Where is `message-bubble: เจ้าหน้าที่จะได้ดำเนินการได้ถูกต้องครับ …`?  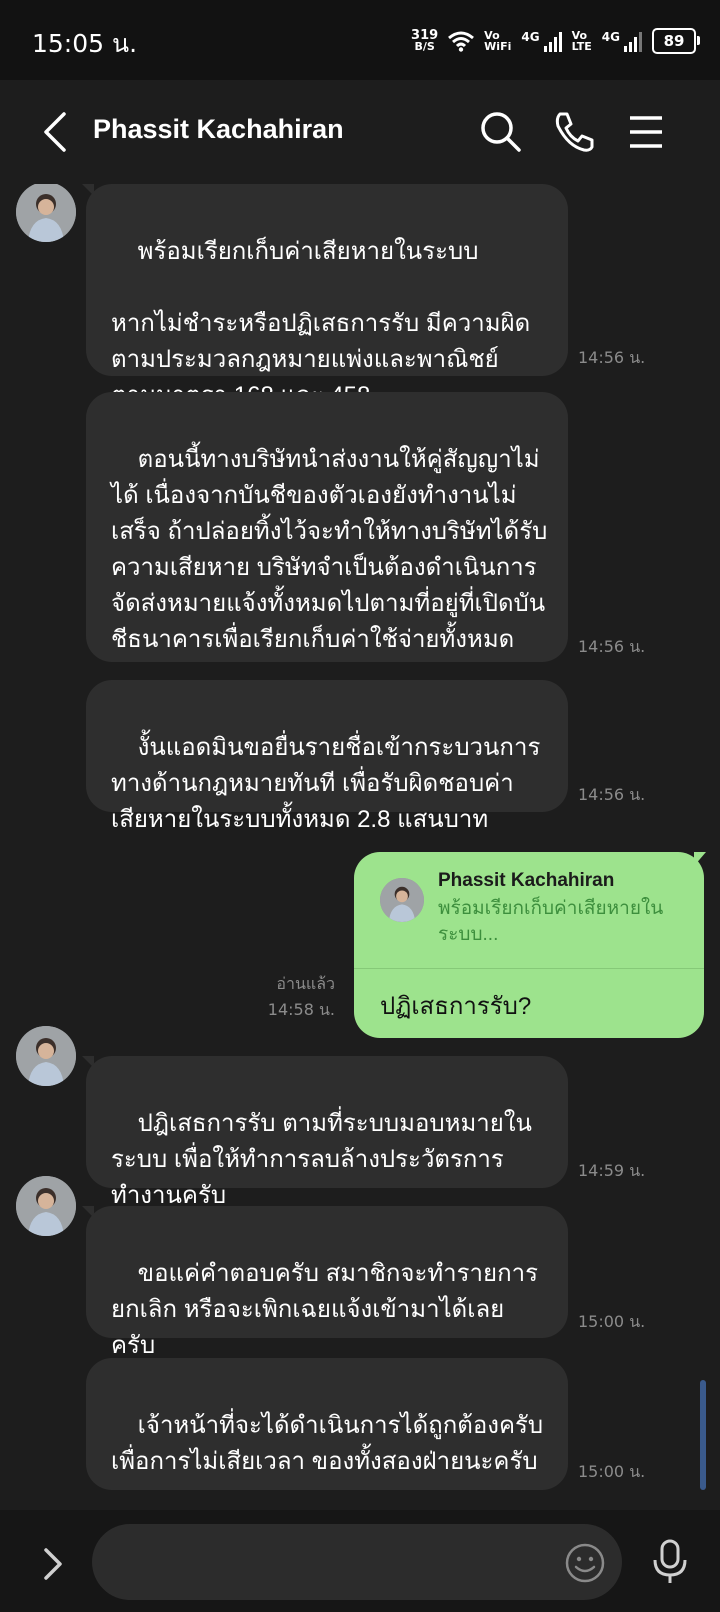
message-bubble: เจ้าหน้าที่จะได้ดำเนินการได้ถูกต้องครับ … is located at coordinates (327, 1424).